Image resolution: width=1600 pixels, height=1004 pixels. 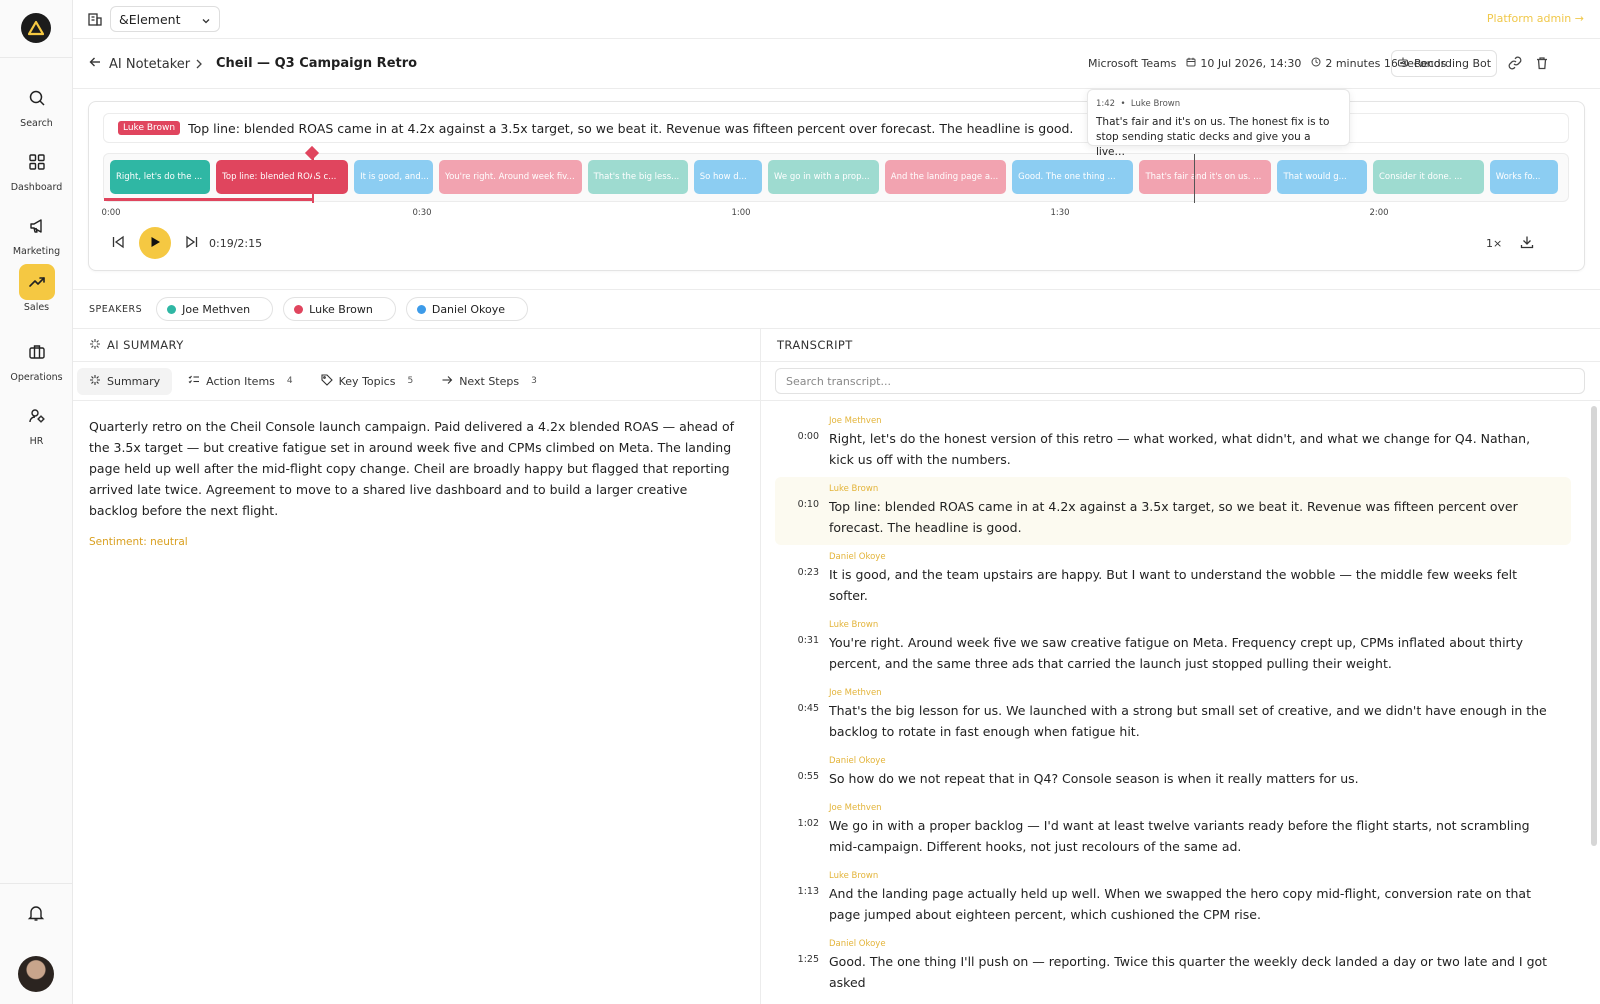 I want to click on speaker-name: Daniel Okoye, so click(x=468, y=309).